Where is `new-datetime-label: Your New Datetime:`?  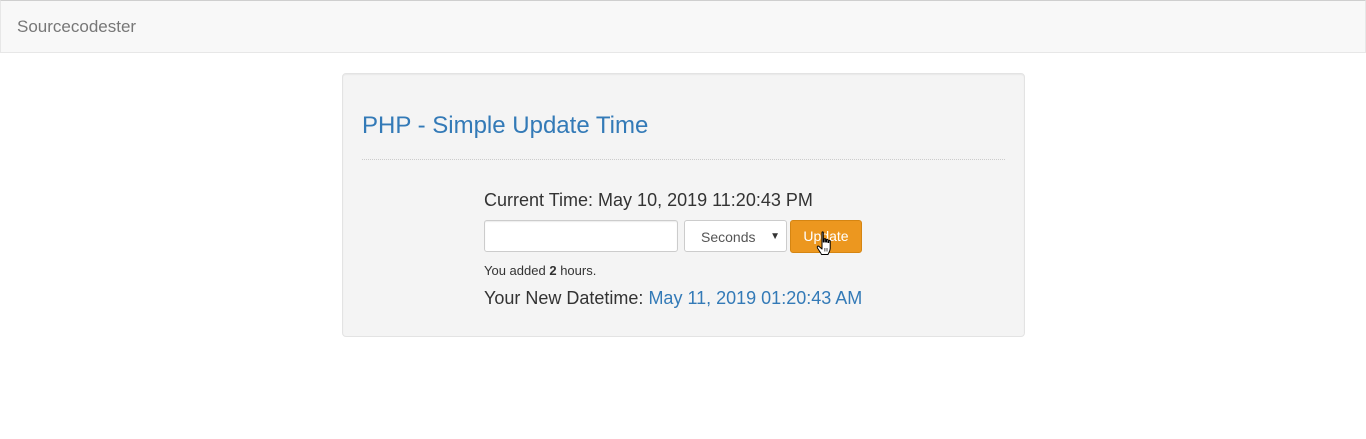
new-datetime-label: Your New Datetime: is located at coordinates (564, 298).